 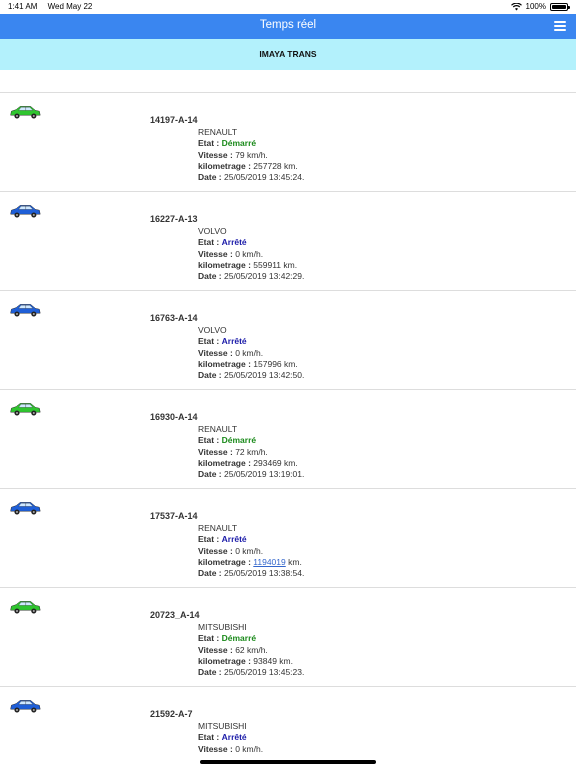 What do you see at coordinates (251, 166) in the screenshot?
I see `vehicle-km-line: kilometrage : 257728 km.` at bounding box center [251, 166].